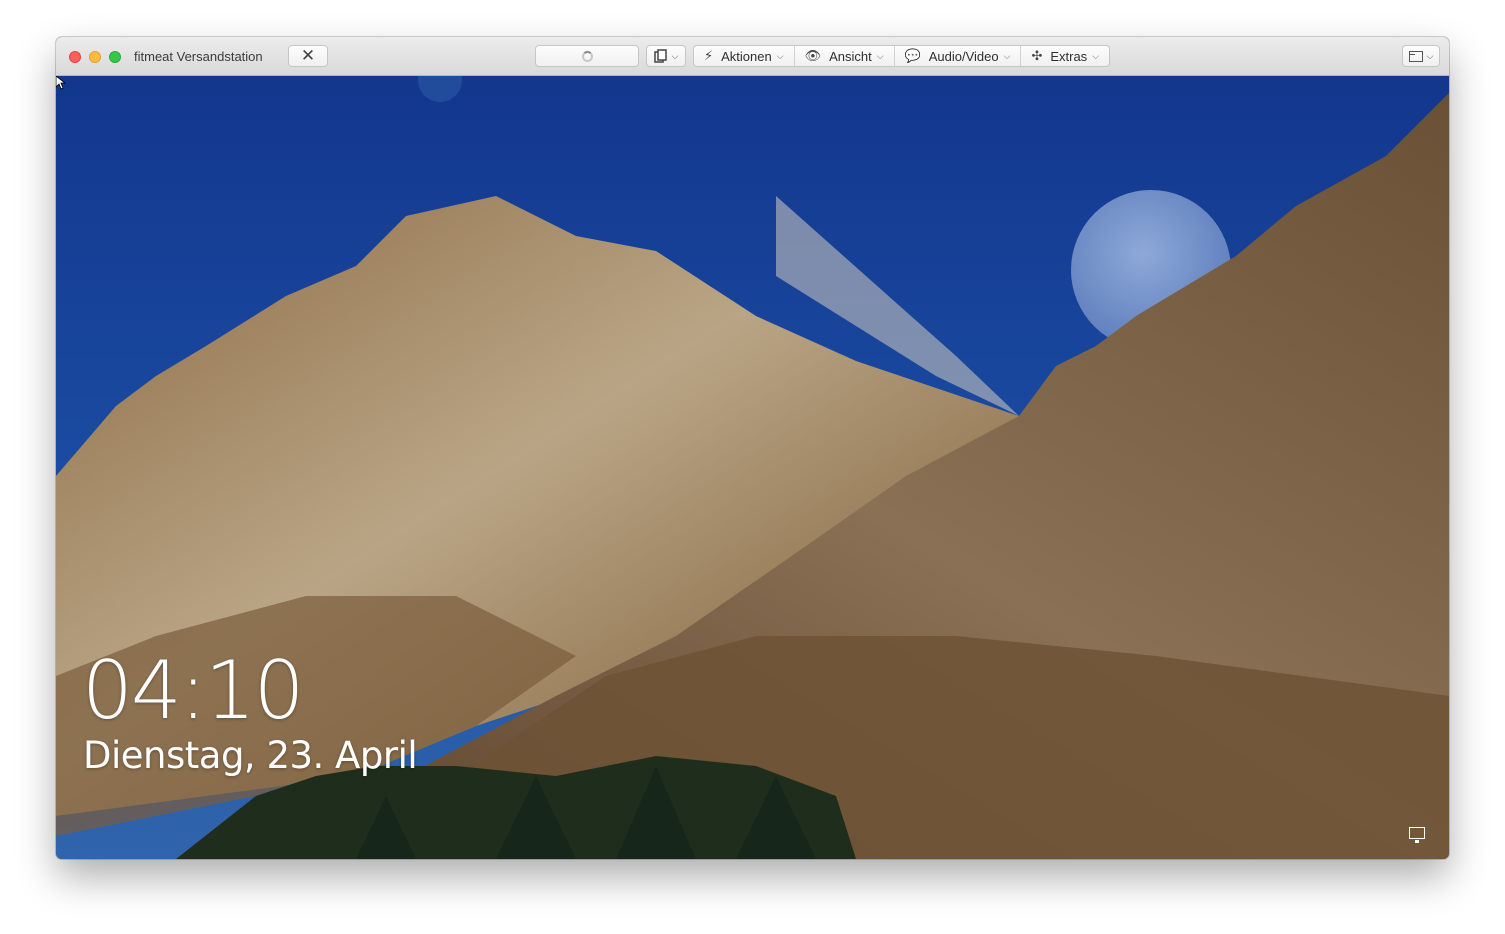 The image size is (1505, 934). What do you see at coordinates (1417, 835) in the screenshot?
I see `network-monitor-icon` at bounding box center [1417, 835].